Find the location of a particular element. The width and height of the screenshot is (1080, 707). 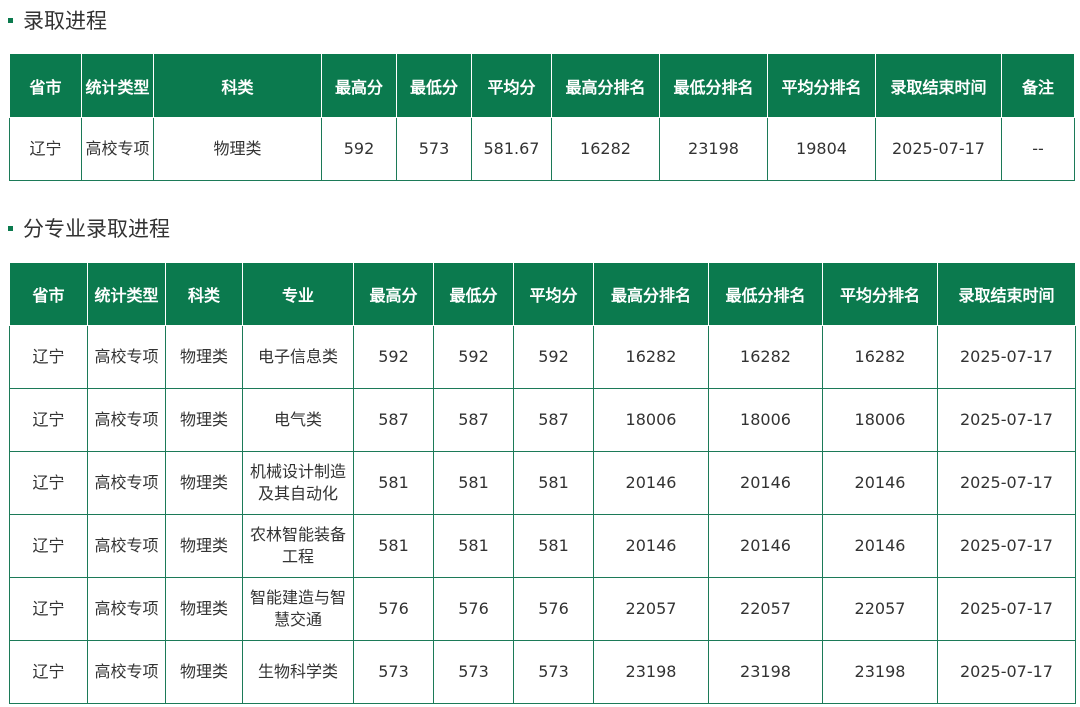

cell-avg-score: 581.67 is located at coordinates (511, 149).